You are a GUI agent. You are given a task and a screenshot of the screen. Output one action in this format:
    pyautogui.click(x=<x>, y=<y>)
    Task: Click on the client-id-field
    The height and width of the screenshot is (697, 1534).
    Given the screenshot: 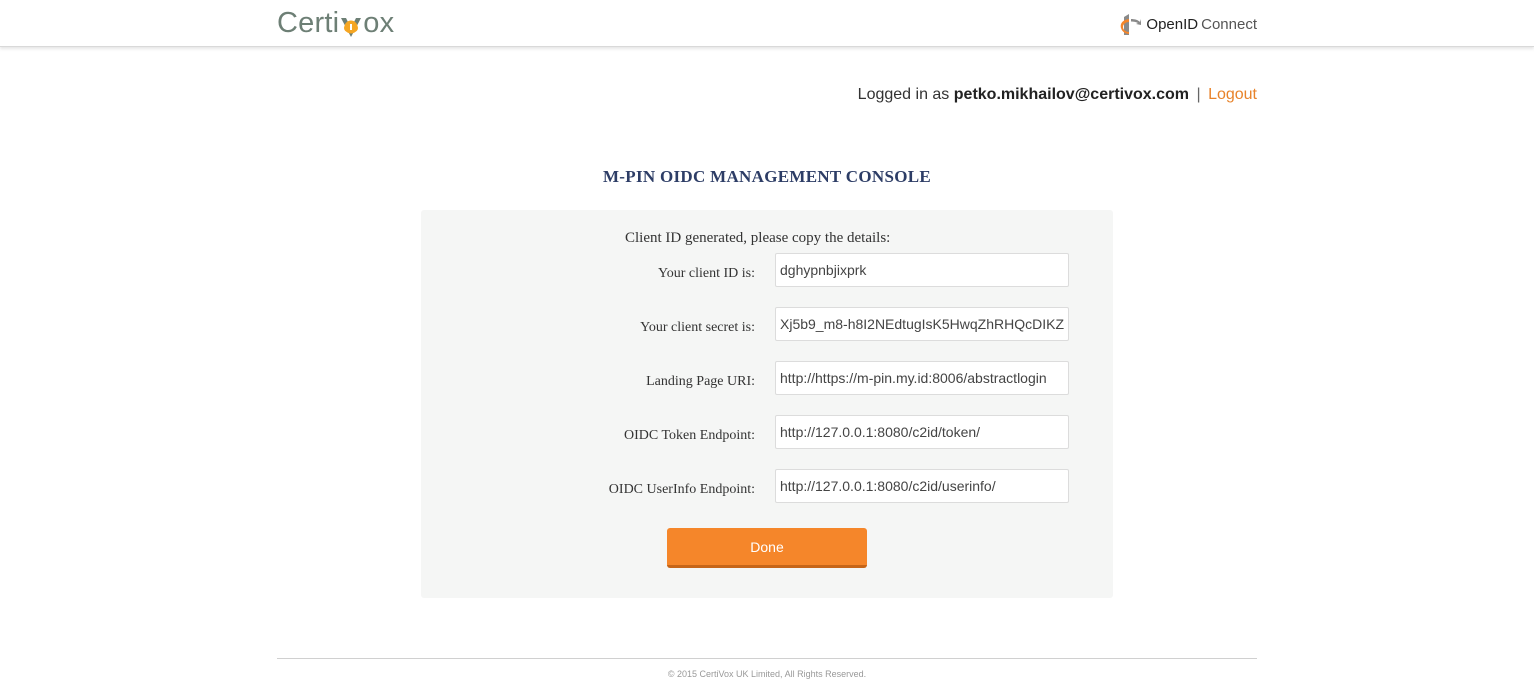 What is the action you would take?
    pyautogui.click(x=922, y=270)
    